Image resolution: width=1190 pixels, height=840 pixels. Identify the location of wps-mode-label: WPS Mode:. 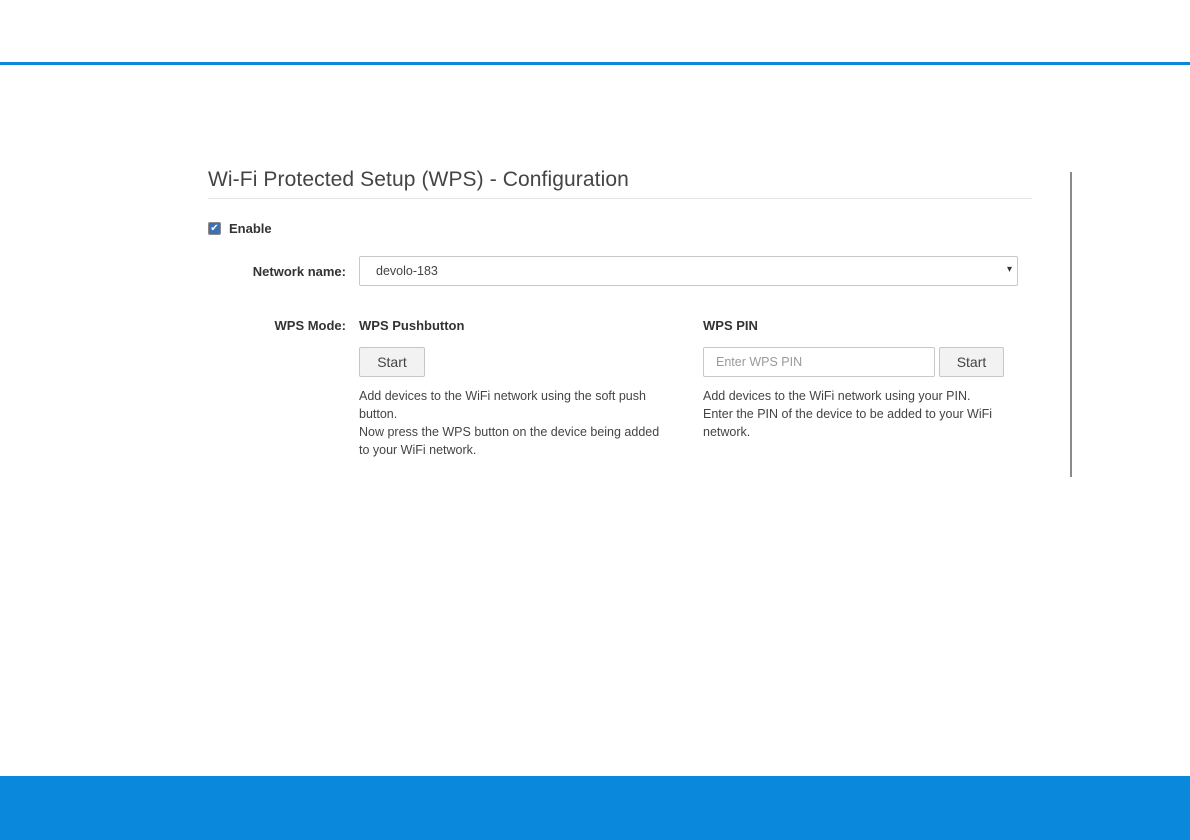
(310, 325).